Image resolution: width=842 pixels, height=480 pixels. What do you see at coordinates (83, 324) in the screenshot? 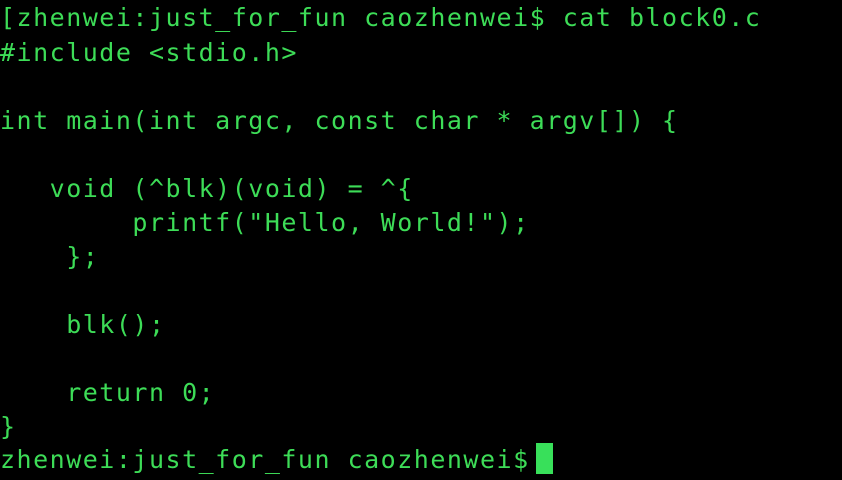
I see `code-line-block-call: blk();` at bounding box center [83, 324].